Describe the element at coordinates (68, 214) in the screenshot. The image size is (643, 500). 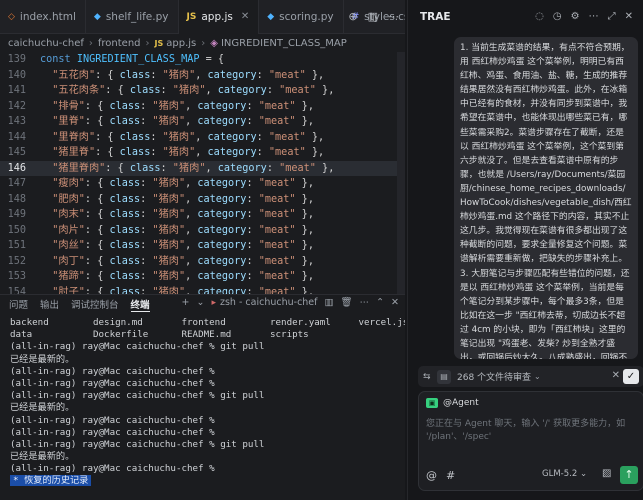
I see `map-key: 肉末` at that location.